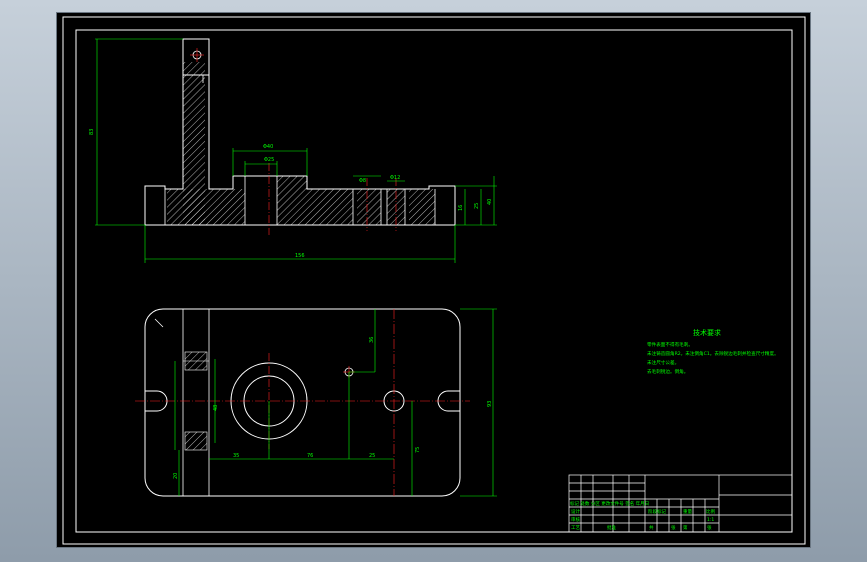 This screenshot has height=562, width=867. What do you see at coordinates (710, 520) in the screenshot?
I see `tb-scale-value: 1:1` at bounding box center [710, 520].